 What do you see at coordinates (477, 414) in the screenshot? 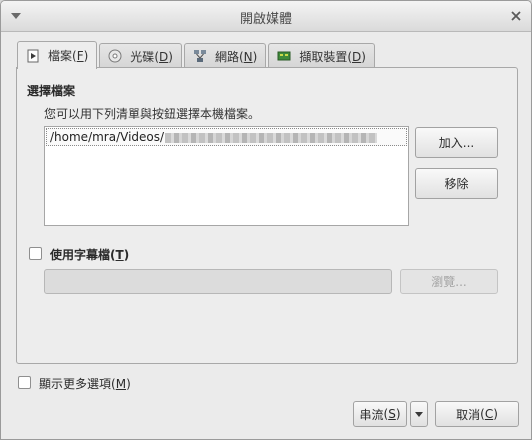
I see `cancel-button: 取消(C)` at bounding box center [477, 414].